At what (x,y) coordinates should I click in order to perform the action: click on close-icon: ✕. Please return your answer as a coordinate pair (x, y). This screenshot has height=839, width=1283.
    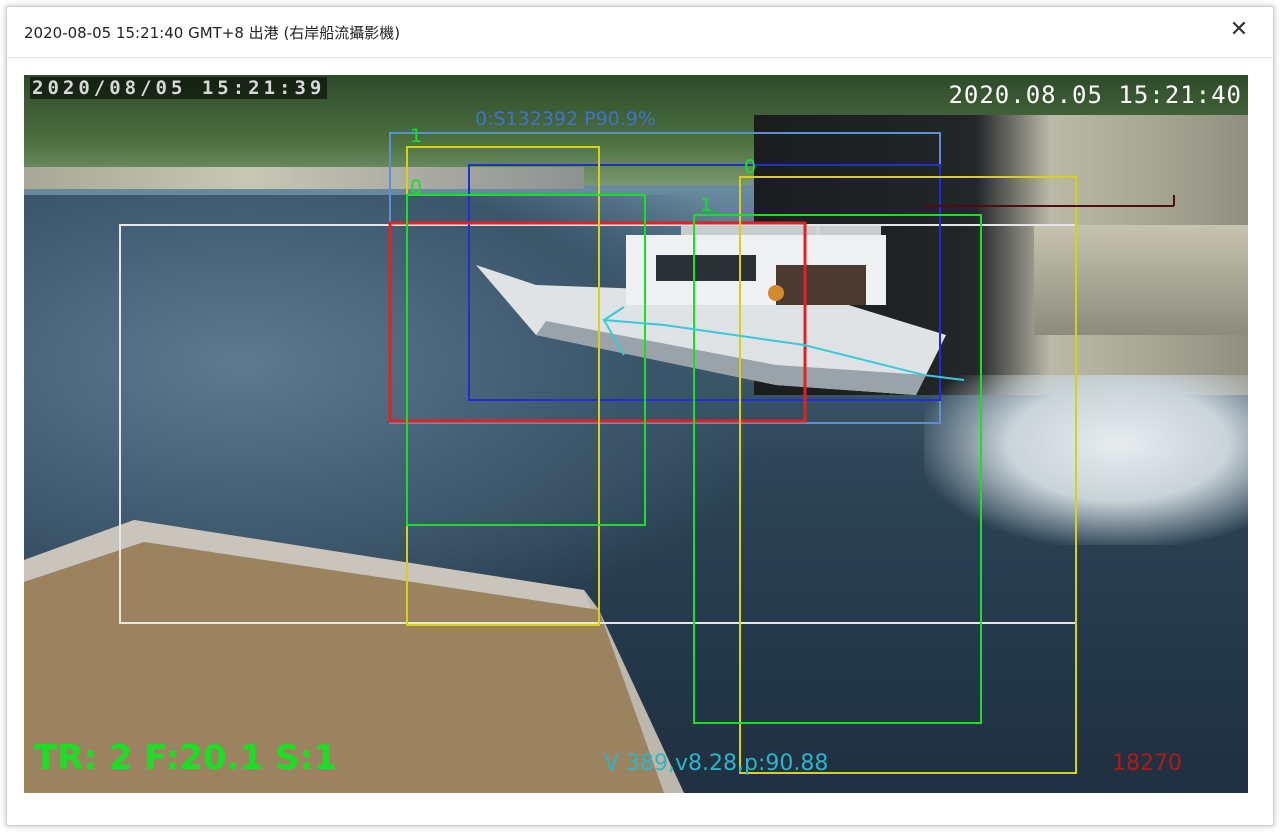
    Looking at the image, I should click on (1239, 31).